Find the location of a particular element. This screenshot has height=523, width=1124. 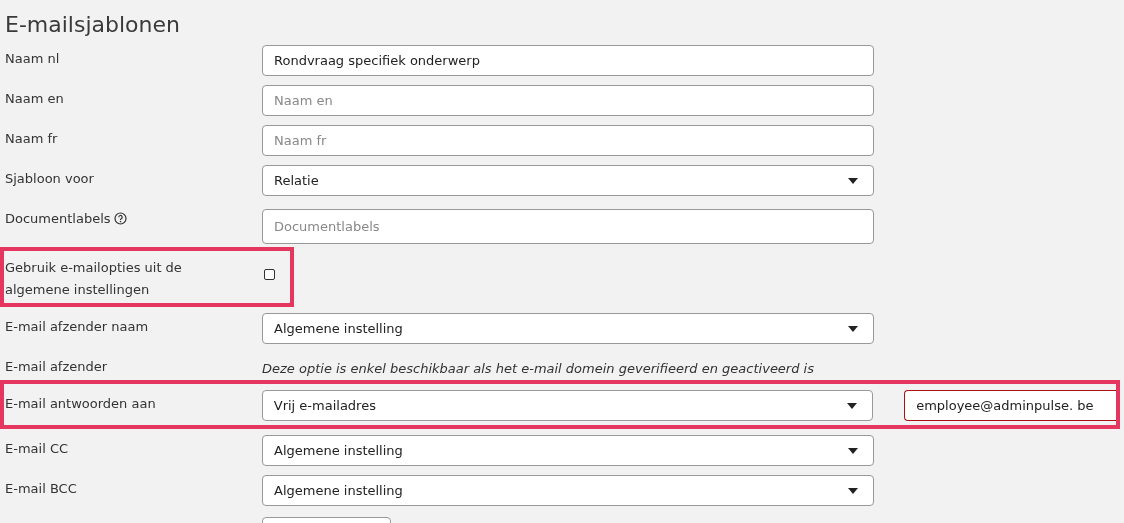

field-label: Naam fr is located at coordinates (31, 138).